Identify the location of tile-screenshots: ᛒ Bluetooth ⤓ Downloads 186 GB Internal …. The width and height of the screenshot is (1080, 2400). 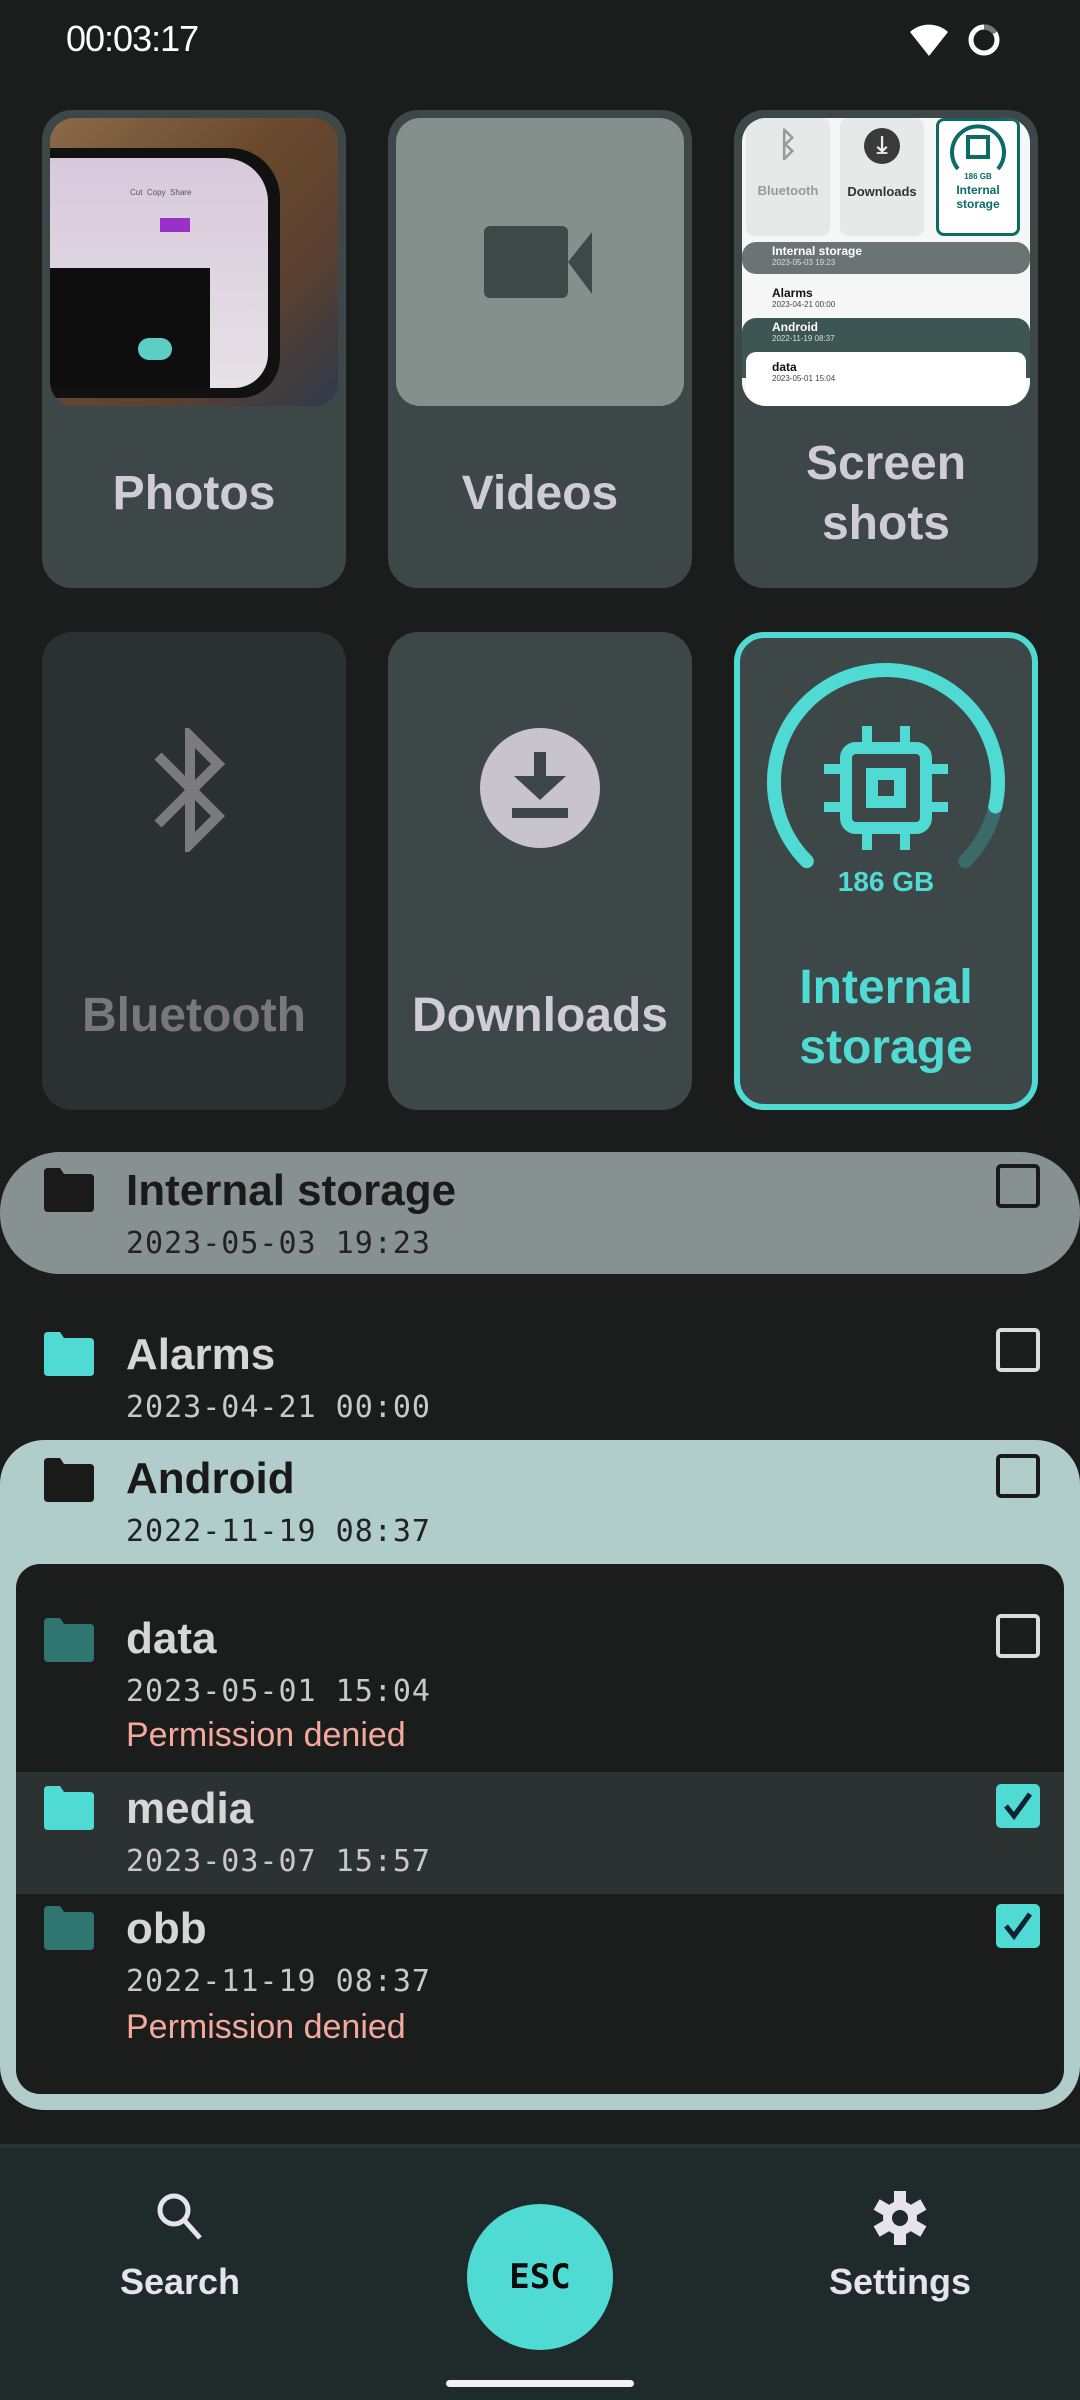
(886, 349).